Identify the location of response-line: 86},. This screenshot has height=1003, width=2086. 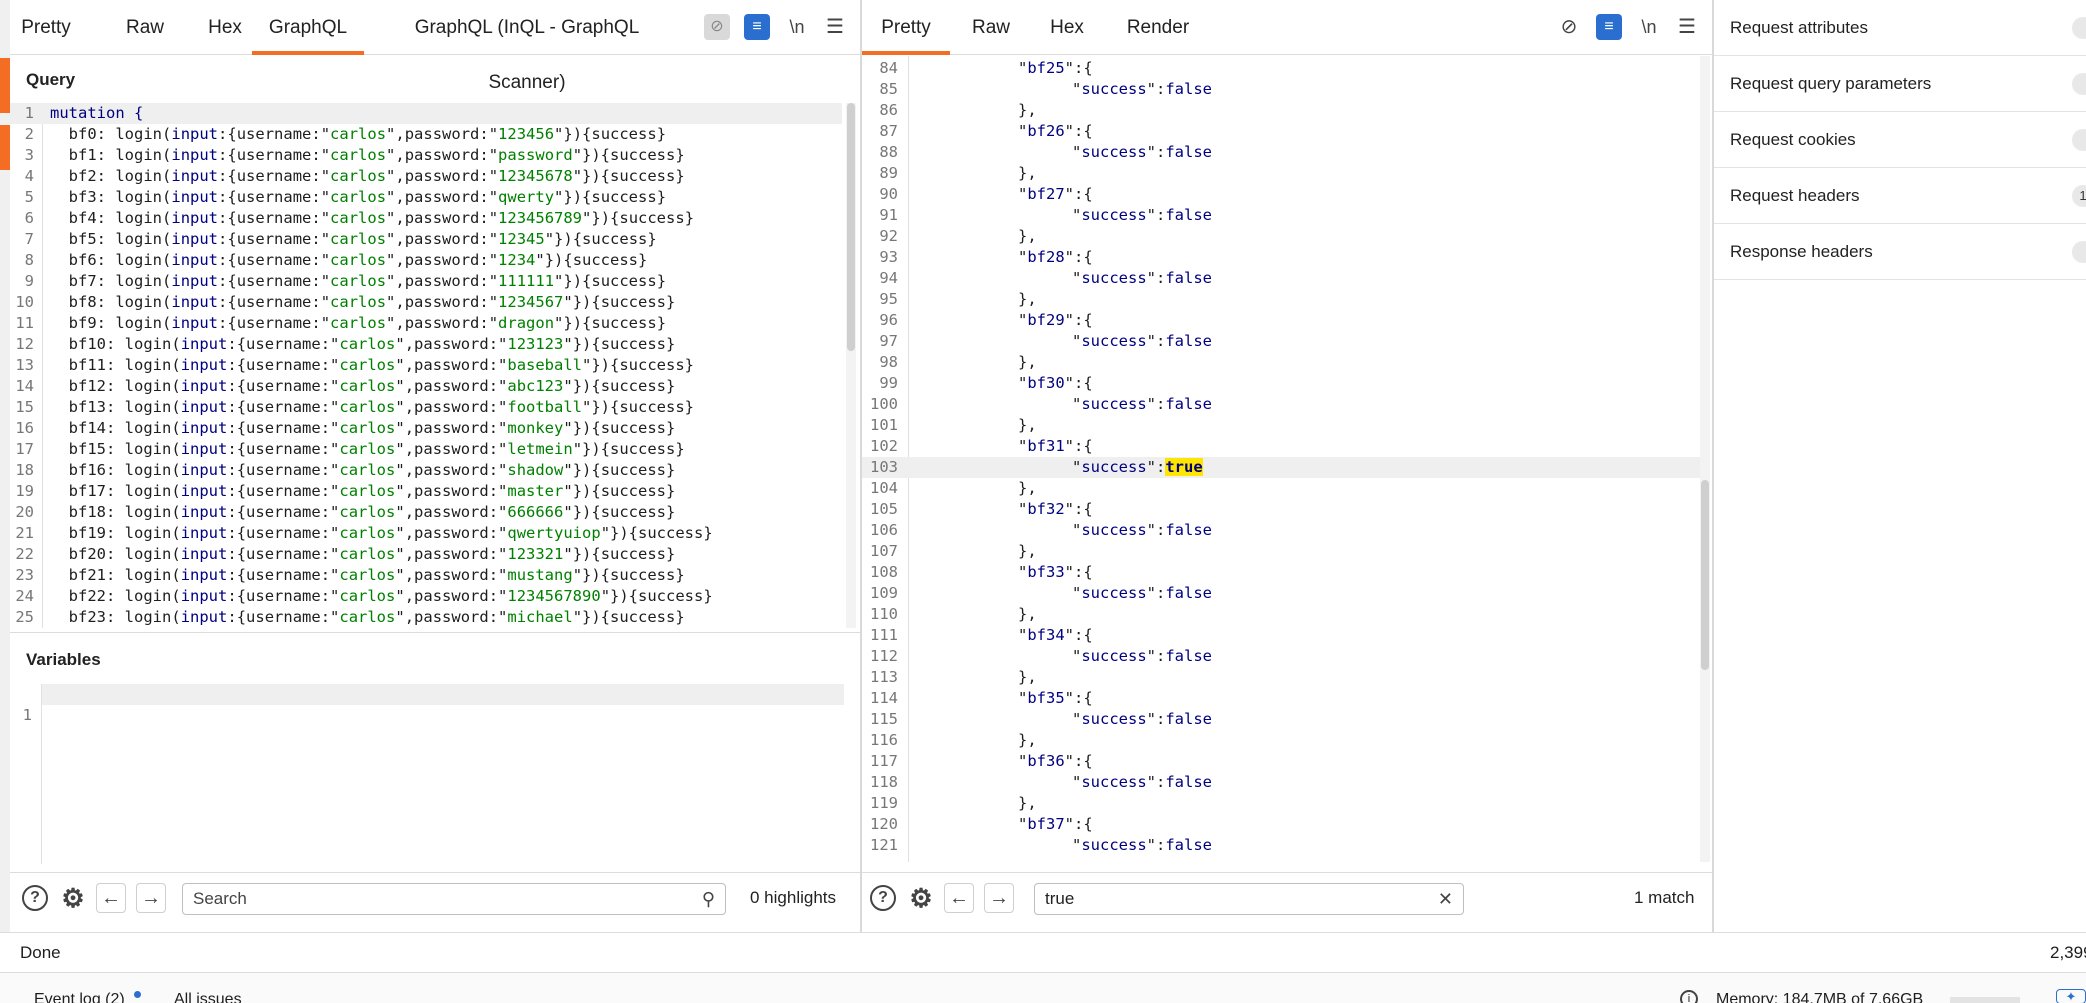
(1281, 110).